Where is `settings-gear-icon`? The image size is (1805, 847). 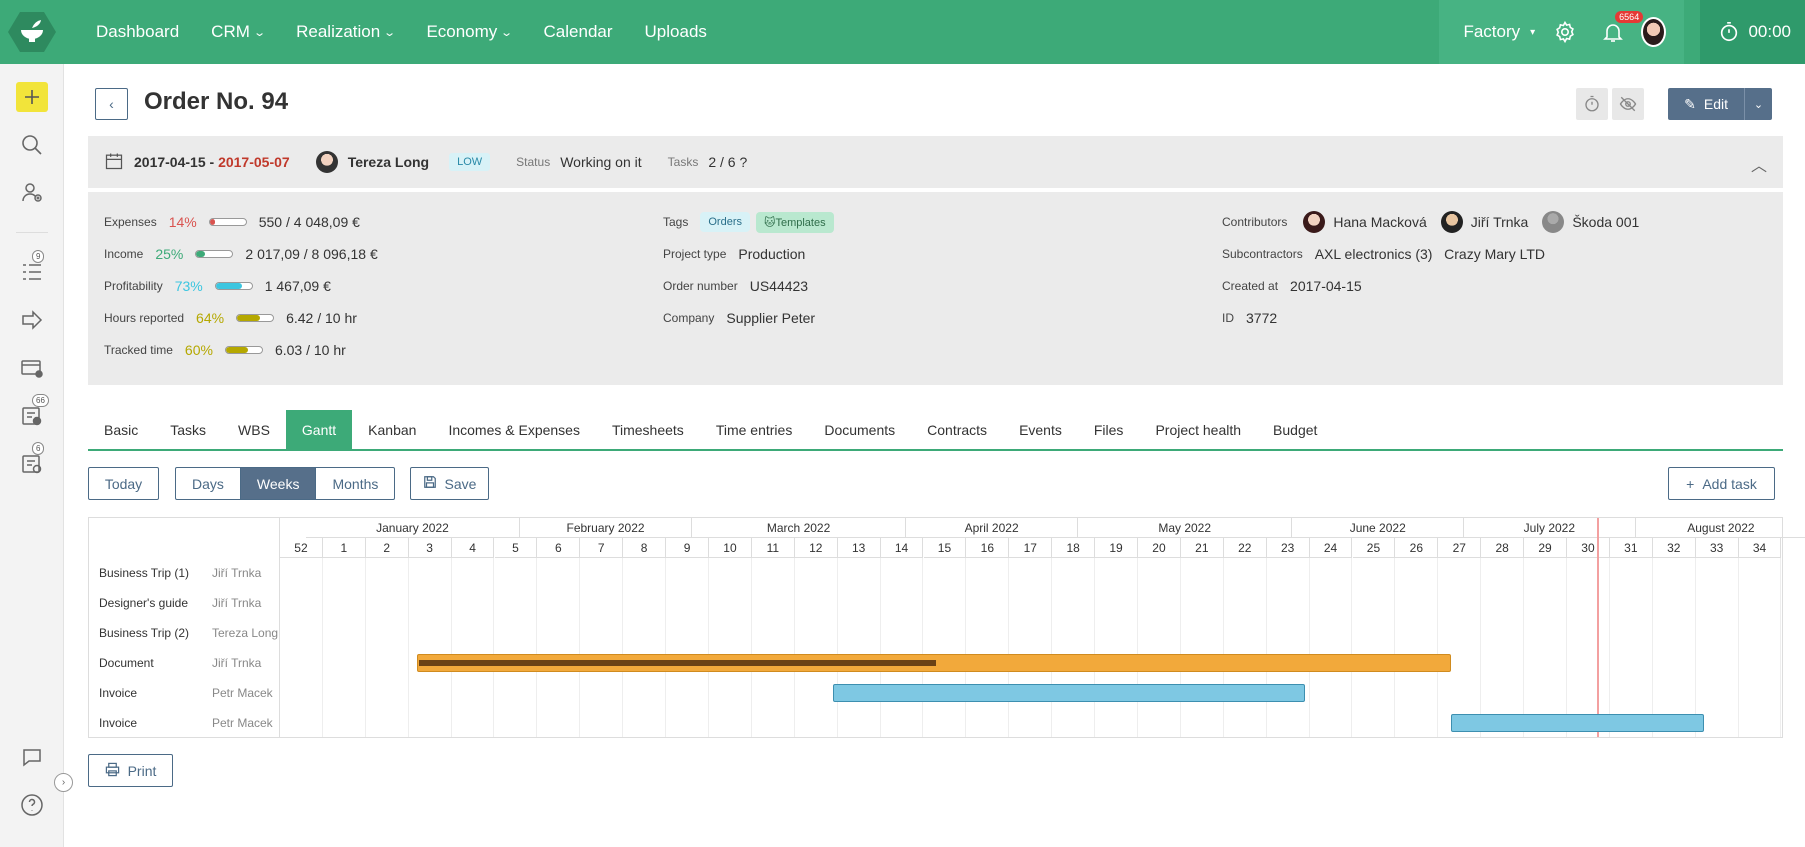 settings-gear-icon is located at coordinates (1565, 32).